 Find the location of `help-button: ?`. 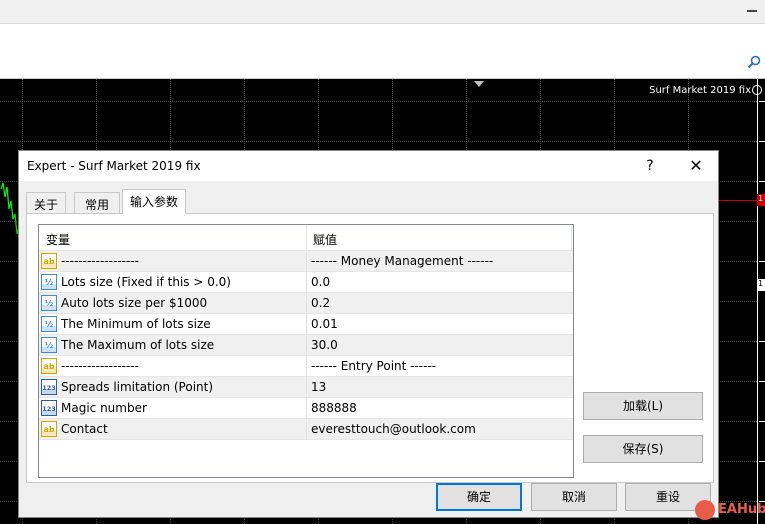

help-button: ? is located at coordinates (650, 166).